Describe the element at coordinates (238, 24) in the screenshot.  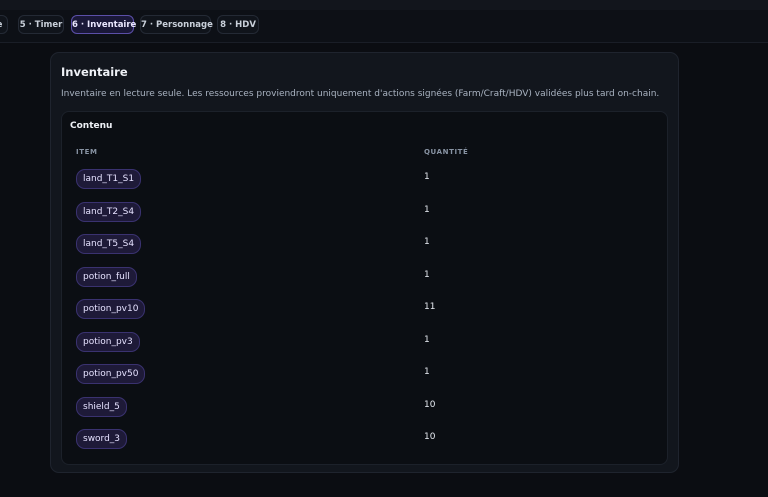
I see `tab-hdv: 8 · HDV` at that location.